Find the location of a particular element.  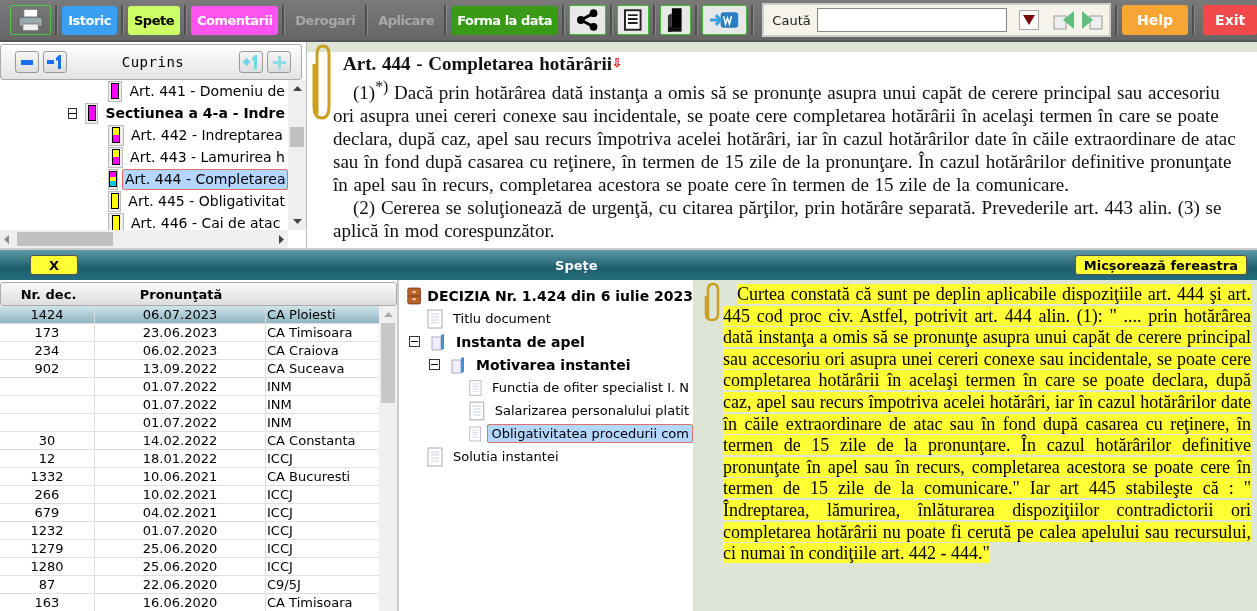

tree-item: Salarizarea personalului platit is located at coordinates (591, 410).